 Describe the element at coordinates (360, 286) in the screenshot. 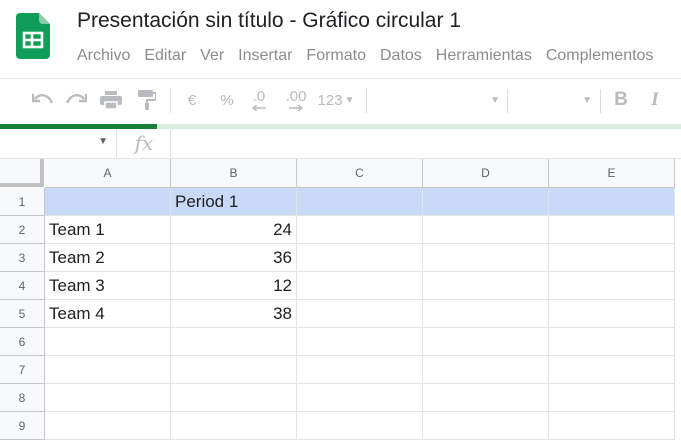

I see `cell-c4` at that location.